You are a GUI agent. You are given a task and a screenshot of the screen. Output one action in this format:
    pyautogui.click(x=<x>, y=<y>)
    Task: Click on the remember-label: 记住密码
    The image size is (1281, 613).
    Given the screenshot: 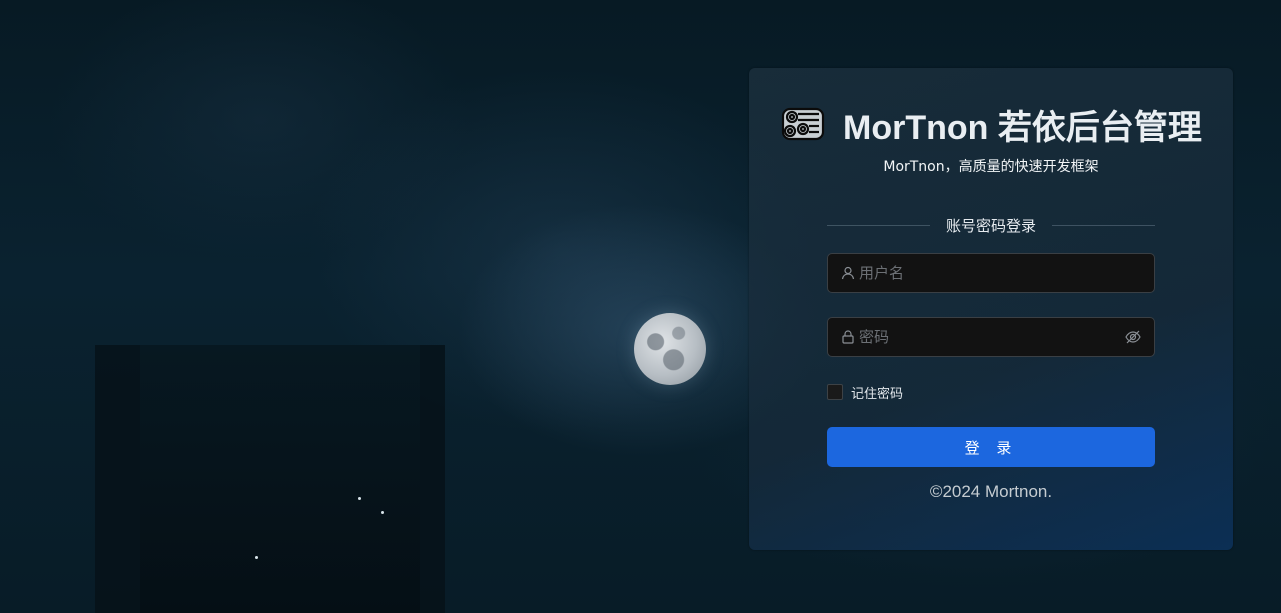 What is the action you would take?
    pyautogui.click(x=877, y=392)
    